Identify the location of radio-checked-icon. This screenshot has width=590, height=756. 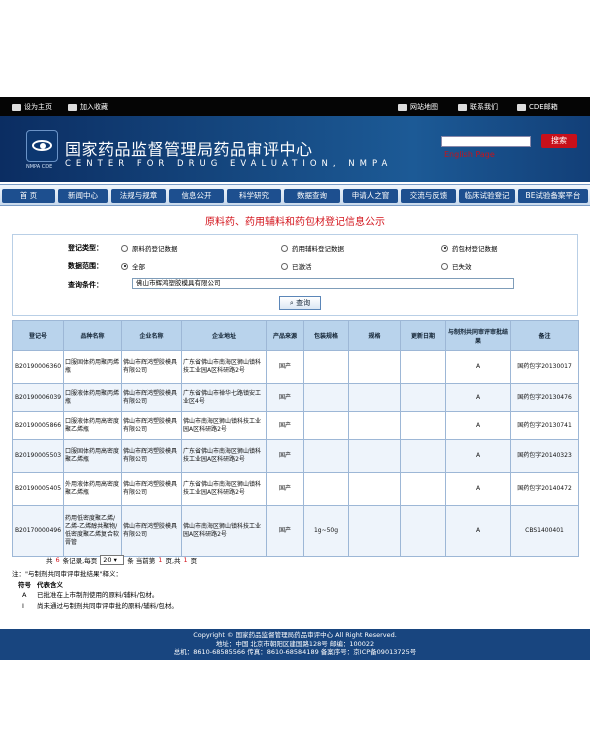
(444, 248).